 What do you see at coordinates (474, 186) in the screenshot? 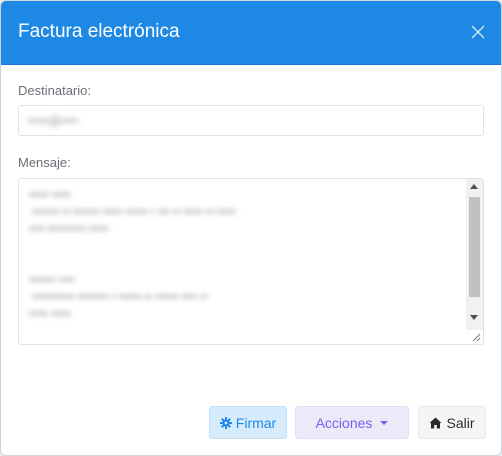
I see `scroll-up-icon` at bounding box center [474, 186].